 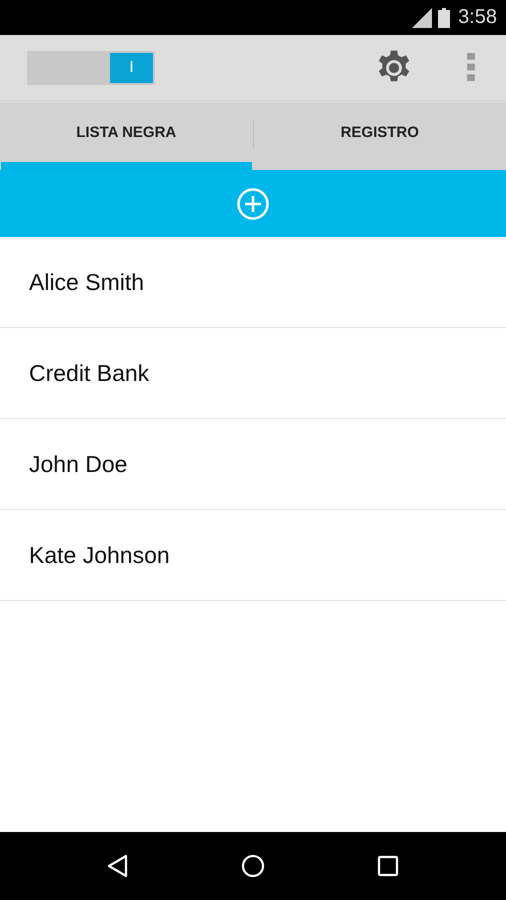 What do you see at coordinates (253, 555) in the screenshot?
I see `contact-item: Kate Johnson` at bounding box center [253, 555].